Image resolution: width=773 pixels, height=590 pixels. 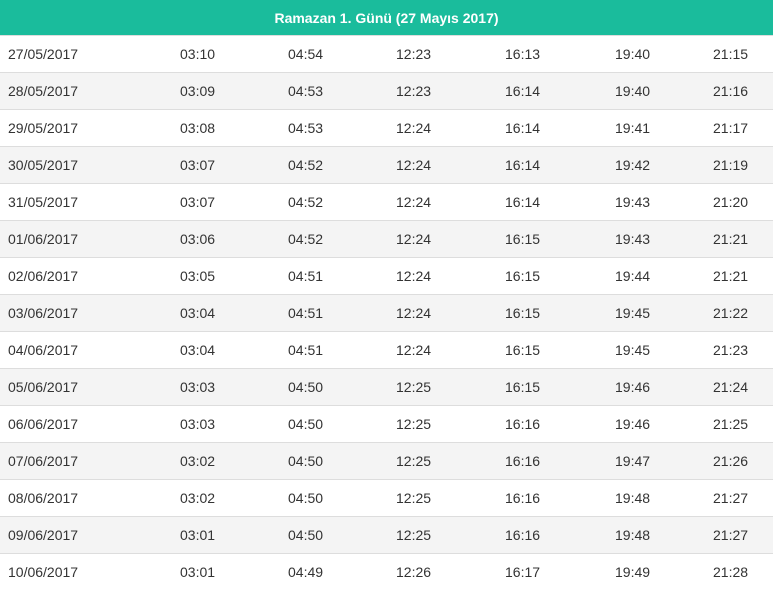 What do you see at coordinates (386, 17) in the screenshot?
I see `header-title: Ramazan 1. Günü (27 Mayıs 2017)` at bounding box center [386, 17].